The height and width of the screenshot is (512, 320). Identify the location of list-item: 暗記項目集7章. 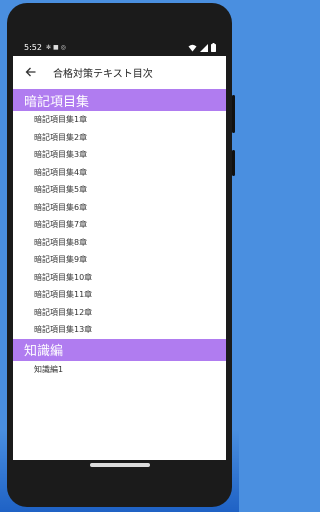
(119, 225).